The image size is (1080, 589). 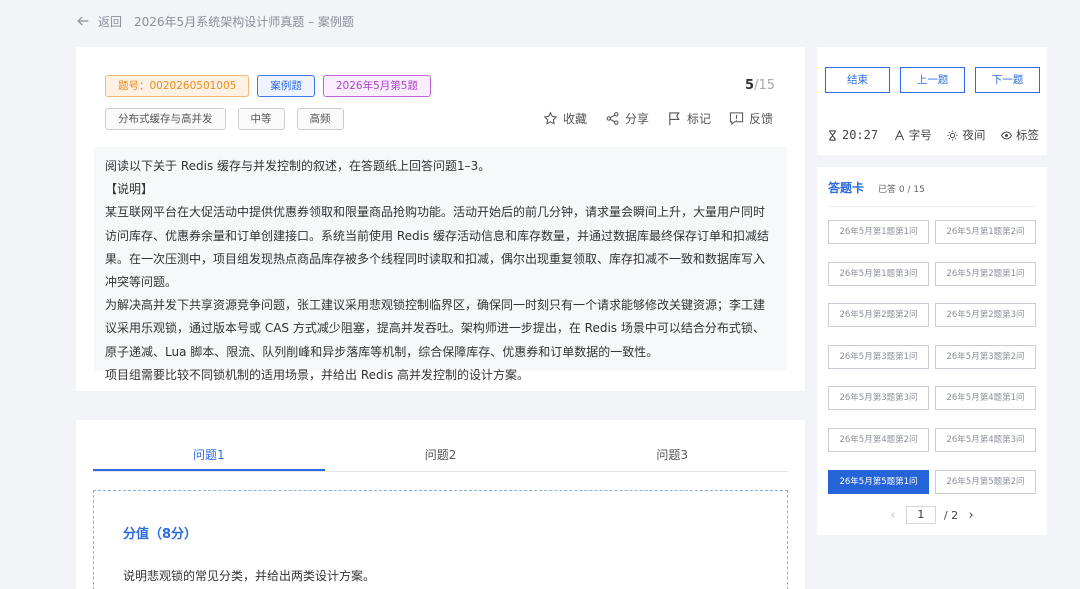 I want to click on bookmark-button: 标签, so click(x=1020, y=135).